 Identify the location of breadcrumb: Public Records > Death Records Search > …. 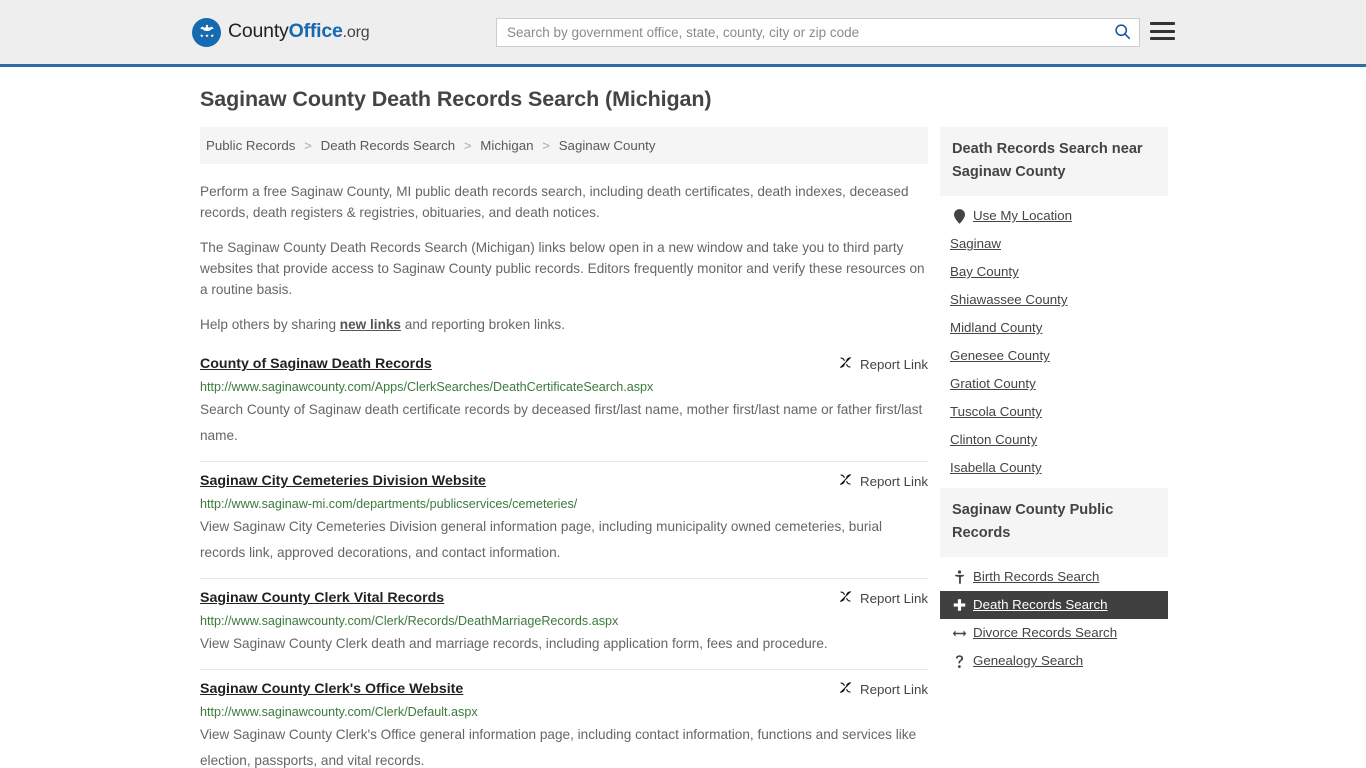
(564, 145).